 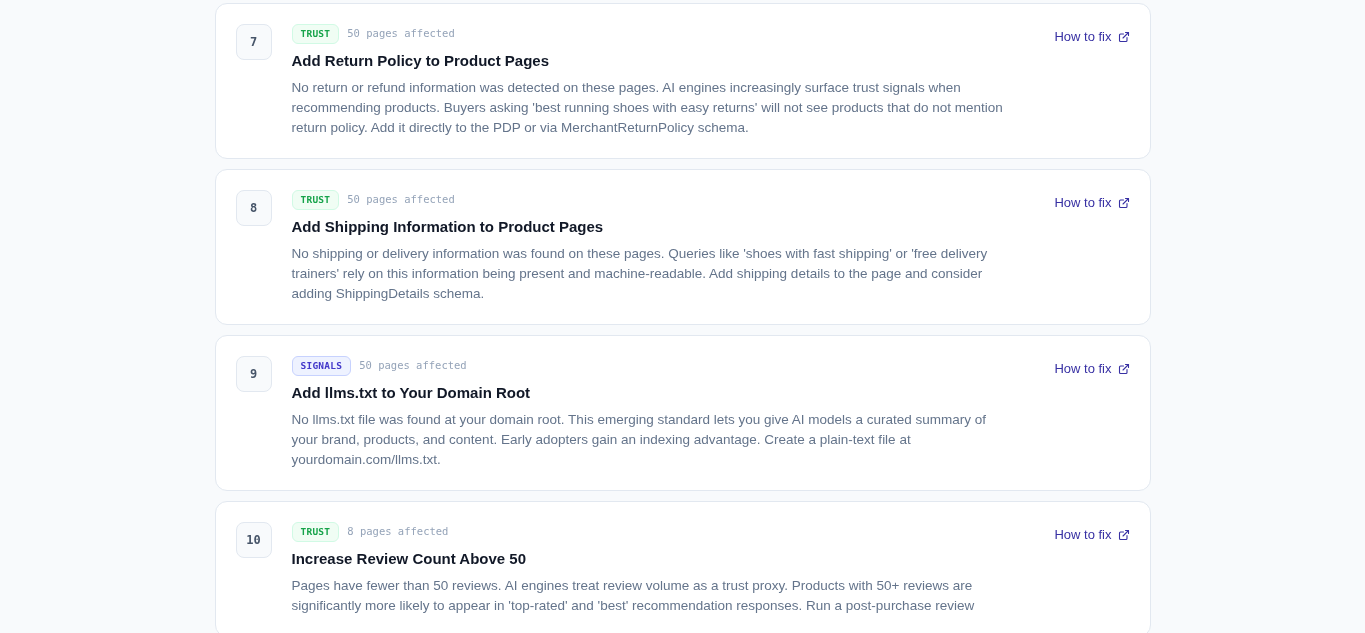 I want to click on issue-description: Pages have fewer than 50 reviews. AI engines treat review volume as a trust proxy. Products with 50+ reviews are significantly more likely to appear in 'top-rated' and 'best' recommendation responses. Run a post-purchase review, so click(x=633, y=596).